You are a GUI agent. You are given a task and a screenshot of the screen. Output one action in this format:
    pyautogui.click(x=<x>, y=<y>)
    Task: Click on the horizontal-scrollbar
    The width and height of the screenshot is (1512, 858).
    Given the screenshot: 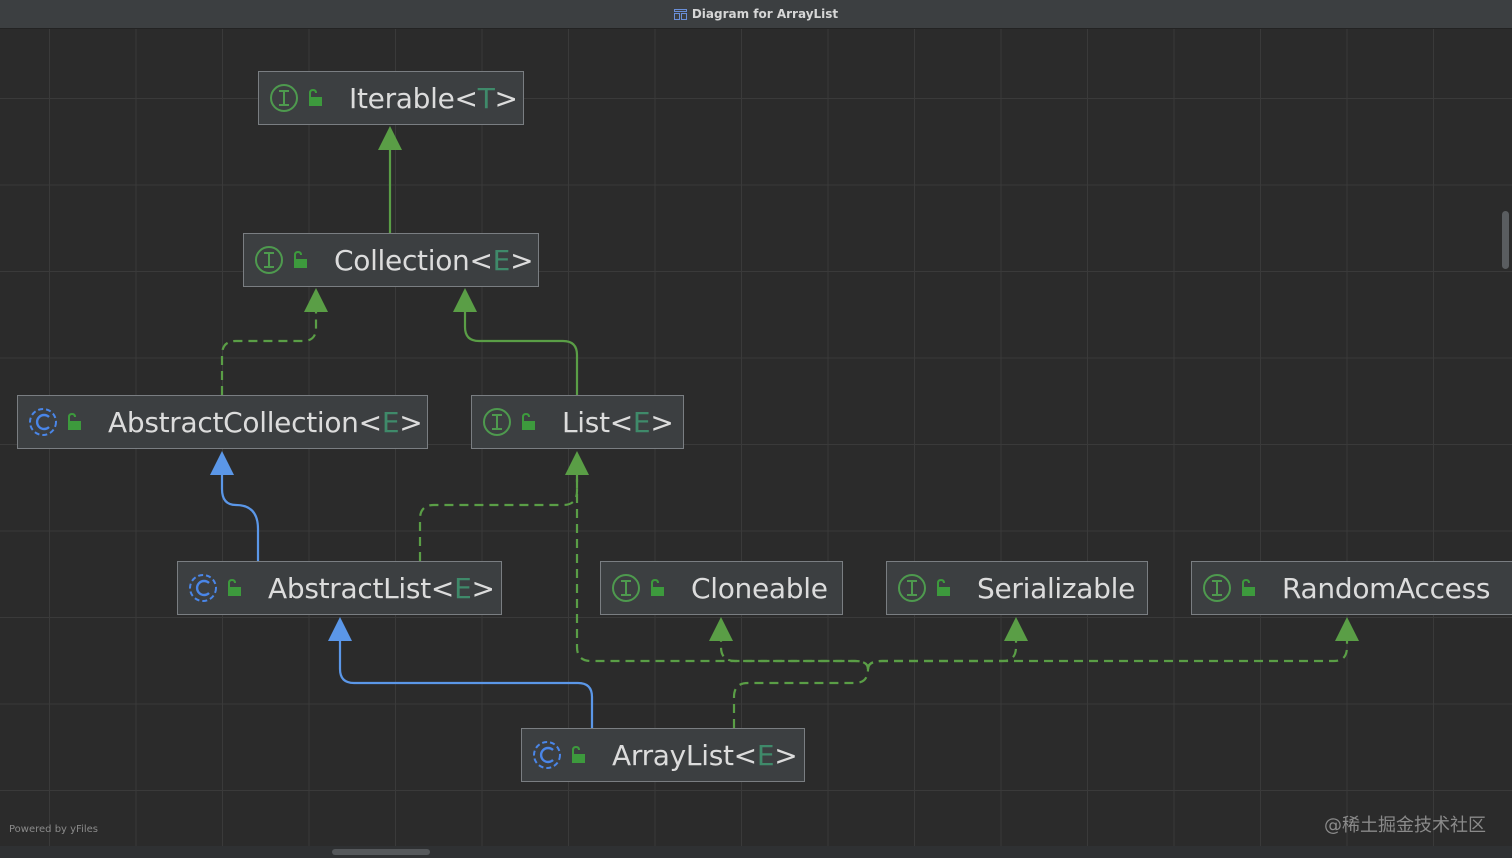 What is the action you would take?
    pyautogui.click(x=381, y=852)
    